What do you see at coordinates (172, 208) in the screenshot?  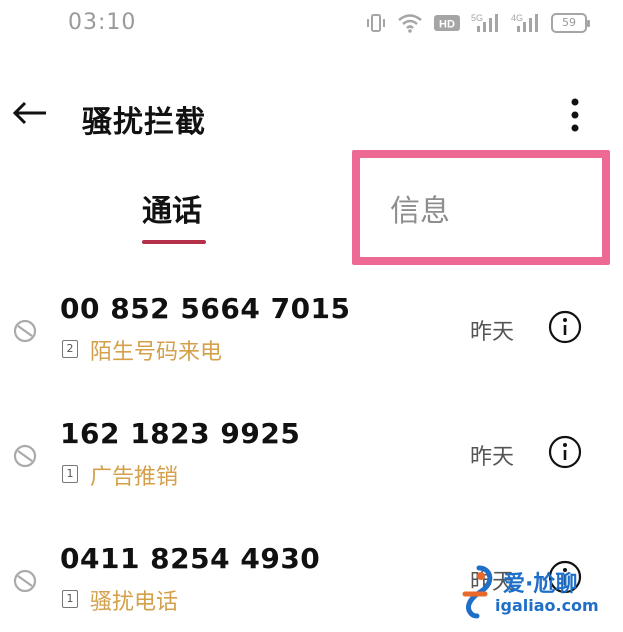 I see `tab-calls: 通话` at bounding box center [172, 208].